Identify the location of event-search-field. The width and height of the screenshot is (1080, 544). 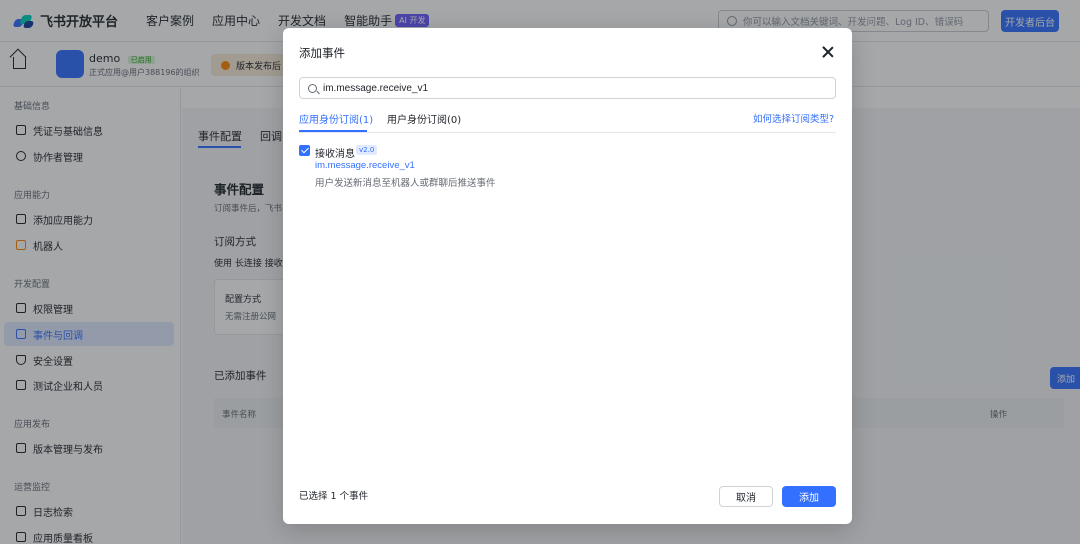
(567, 88).